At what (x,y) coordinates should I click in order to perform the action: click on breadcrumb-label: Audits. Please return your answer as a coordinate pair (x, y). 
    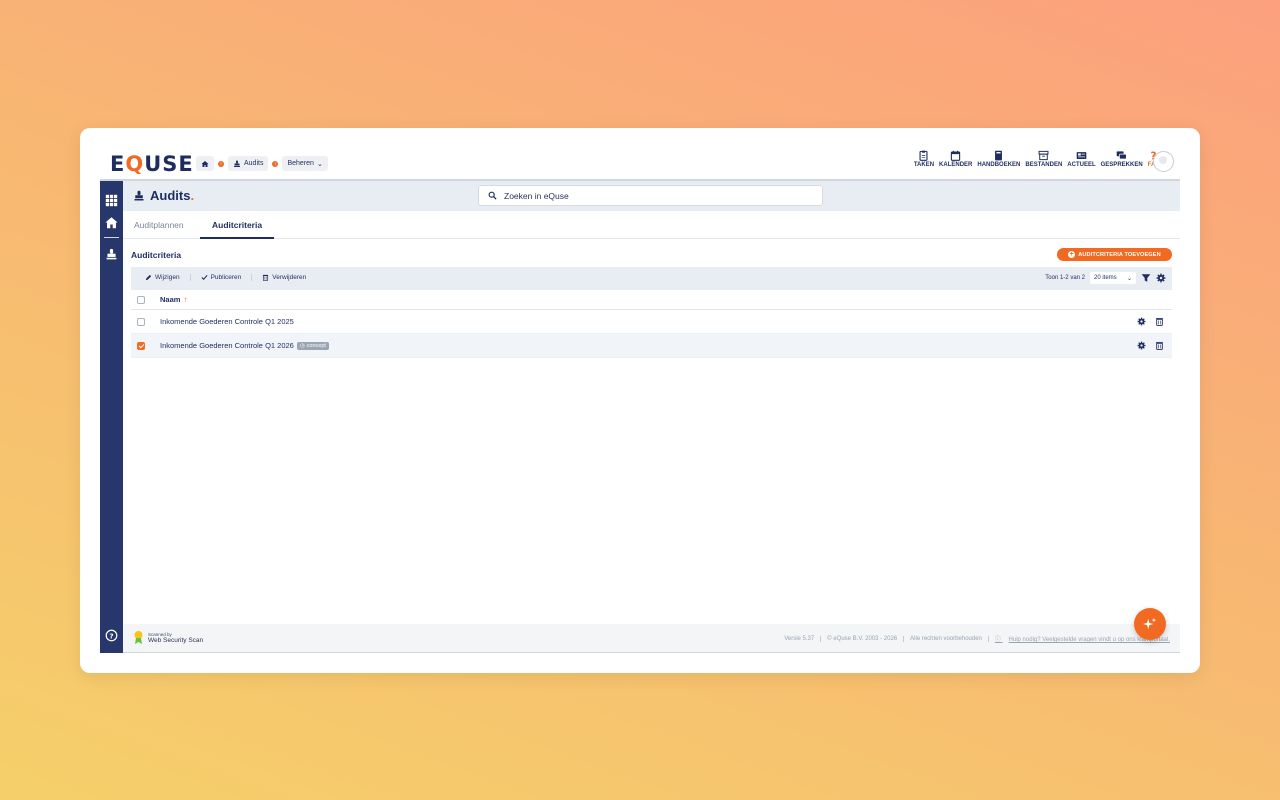
    Looking at the image, I should click on (254, 163).